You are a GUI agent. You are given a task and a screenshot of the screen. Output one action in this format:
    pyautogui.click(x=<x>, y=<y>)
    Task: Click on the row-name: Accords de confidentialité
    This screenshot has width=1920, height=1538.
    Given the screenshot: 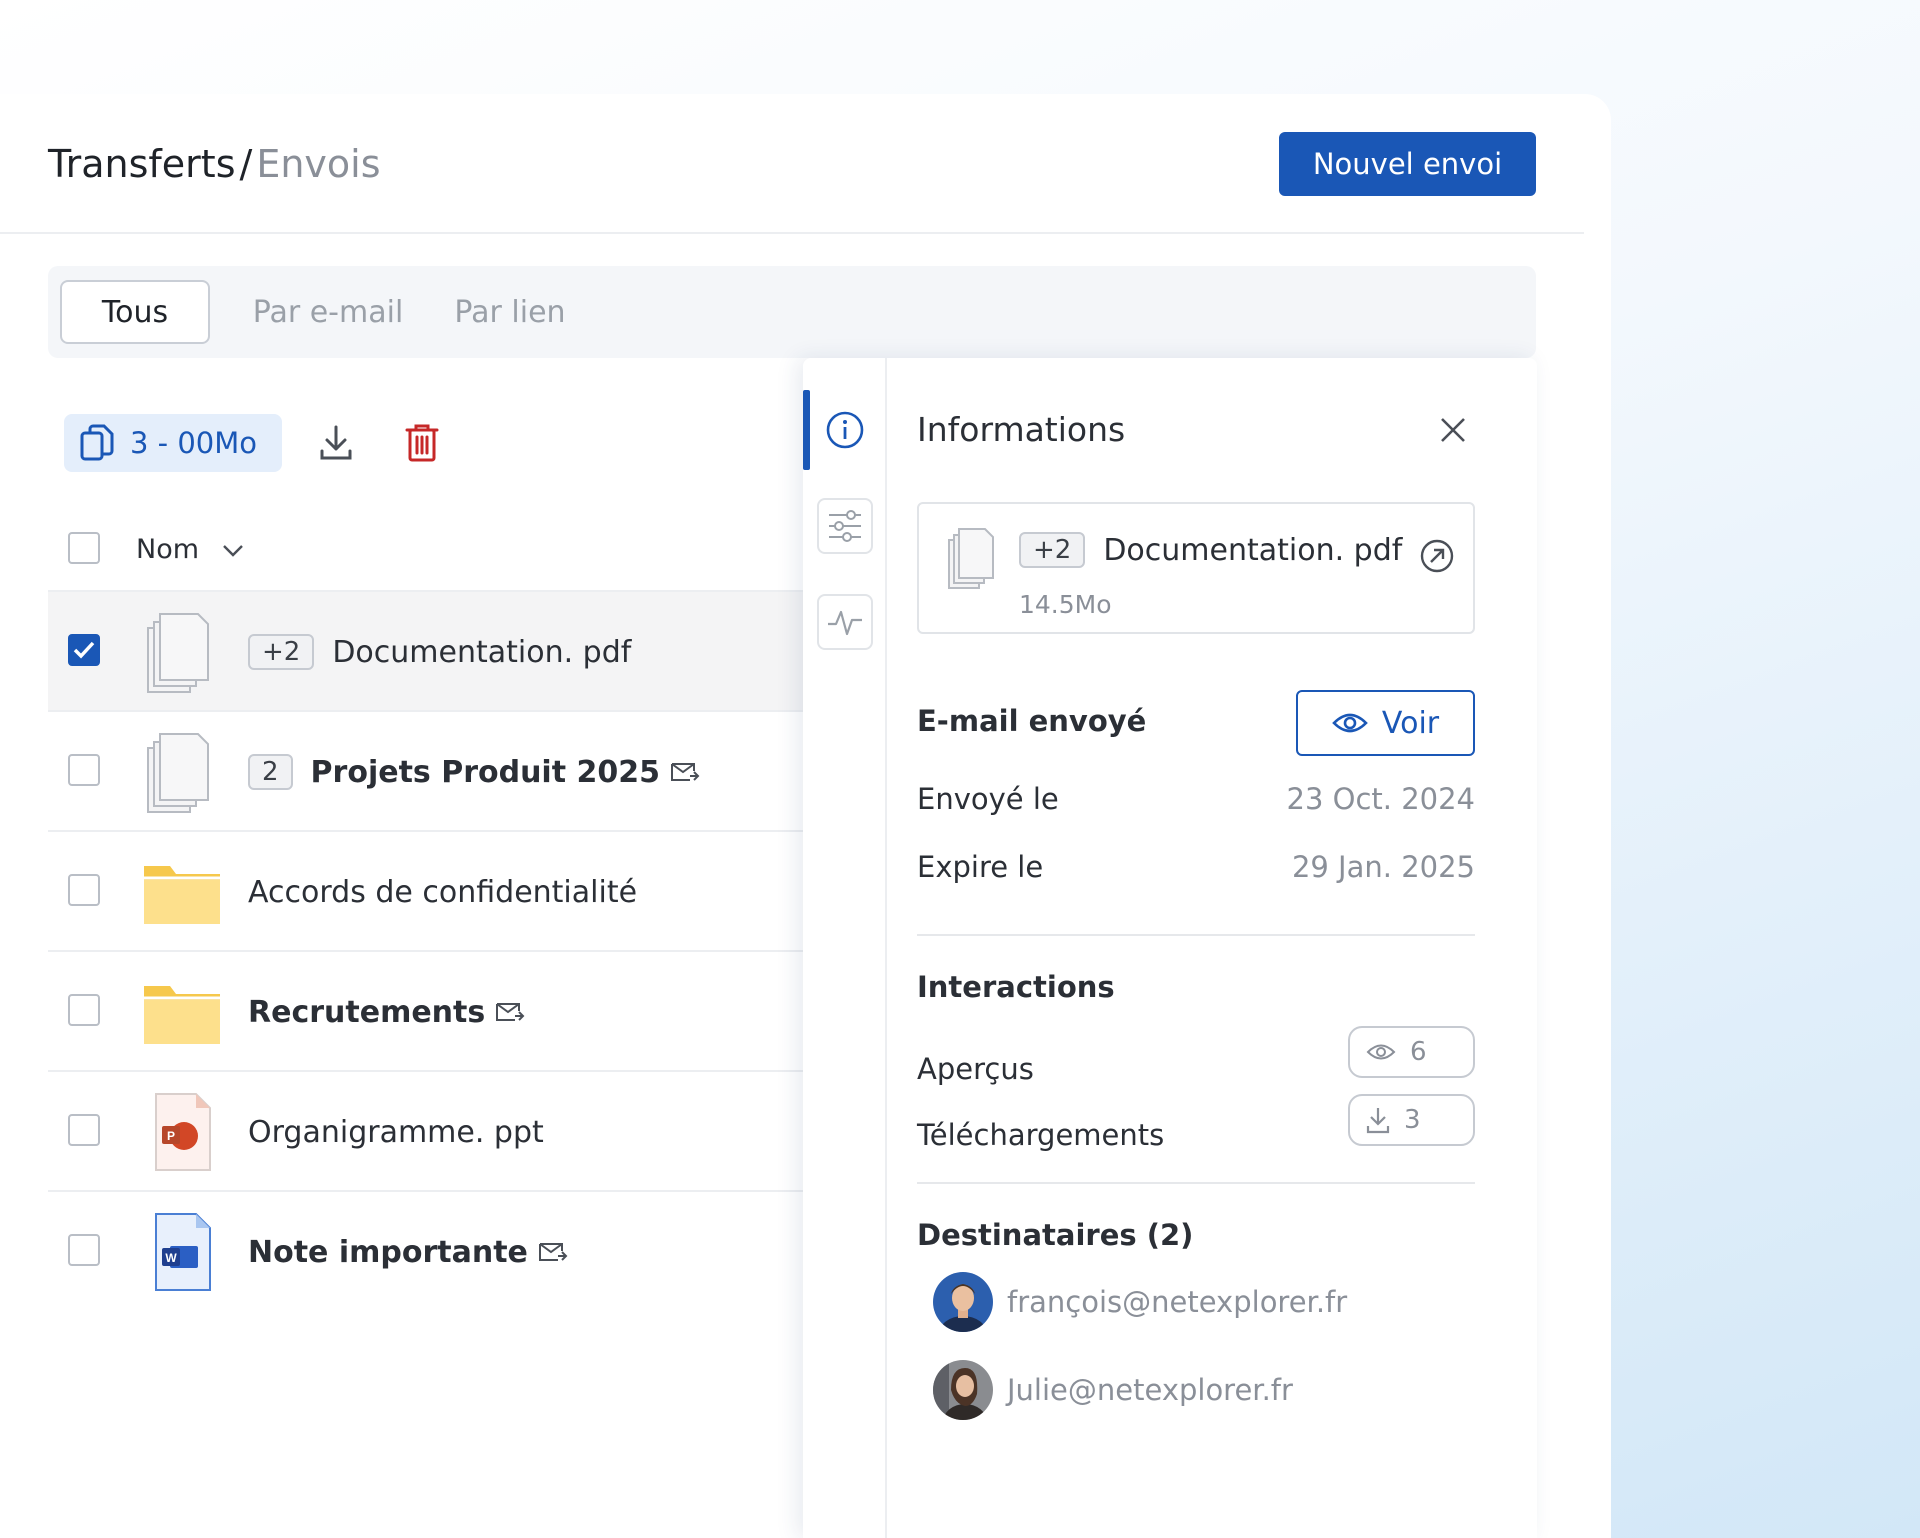 What is the action you would take?
    pyautogui.click(x=442, y=892)
    